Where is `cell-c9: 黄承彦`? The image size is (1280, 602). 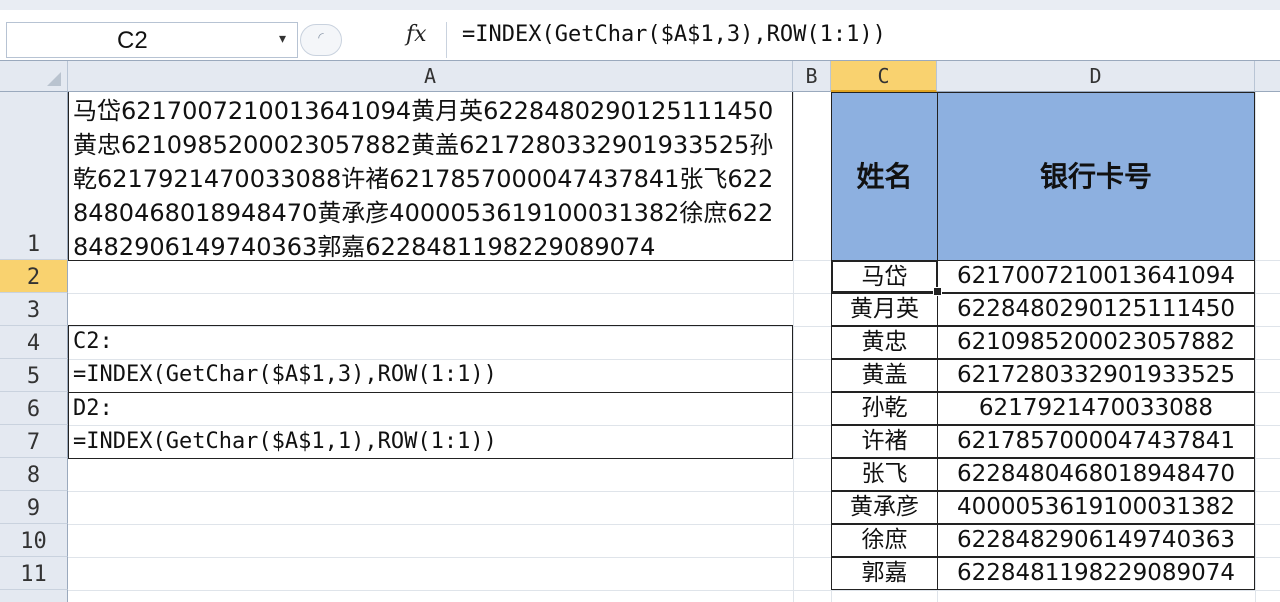
cell-c9: 黄承彦 is located at coordinates (884, 507).